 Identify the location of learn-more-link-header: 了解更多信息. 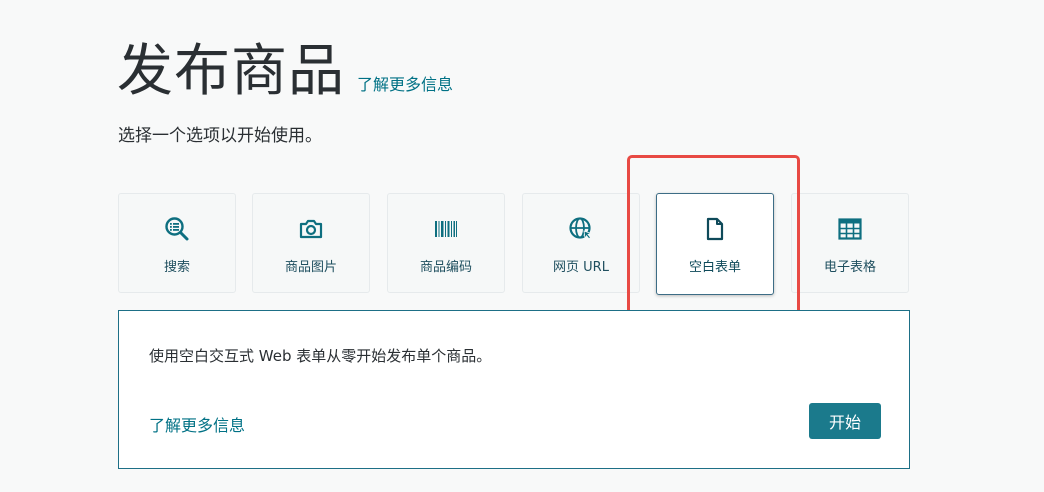
(405, 83).